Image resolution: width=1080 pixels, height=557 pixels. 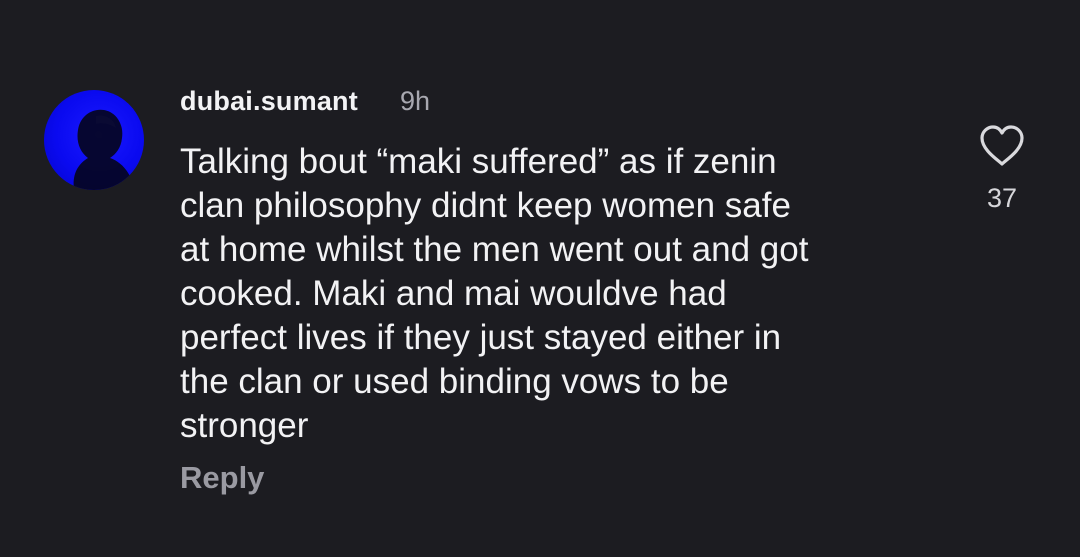 I want to click on timestamp: 9h, so click(x=415, y=101).